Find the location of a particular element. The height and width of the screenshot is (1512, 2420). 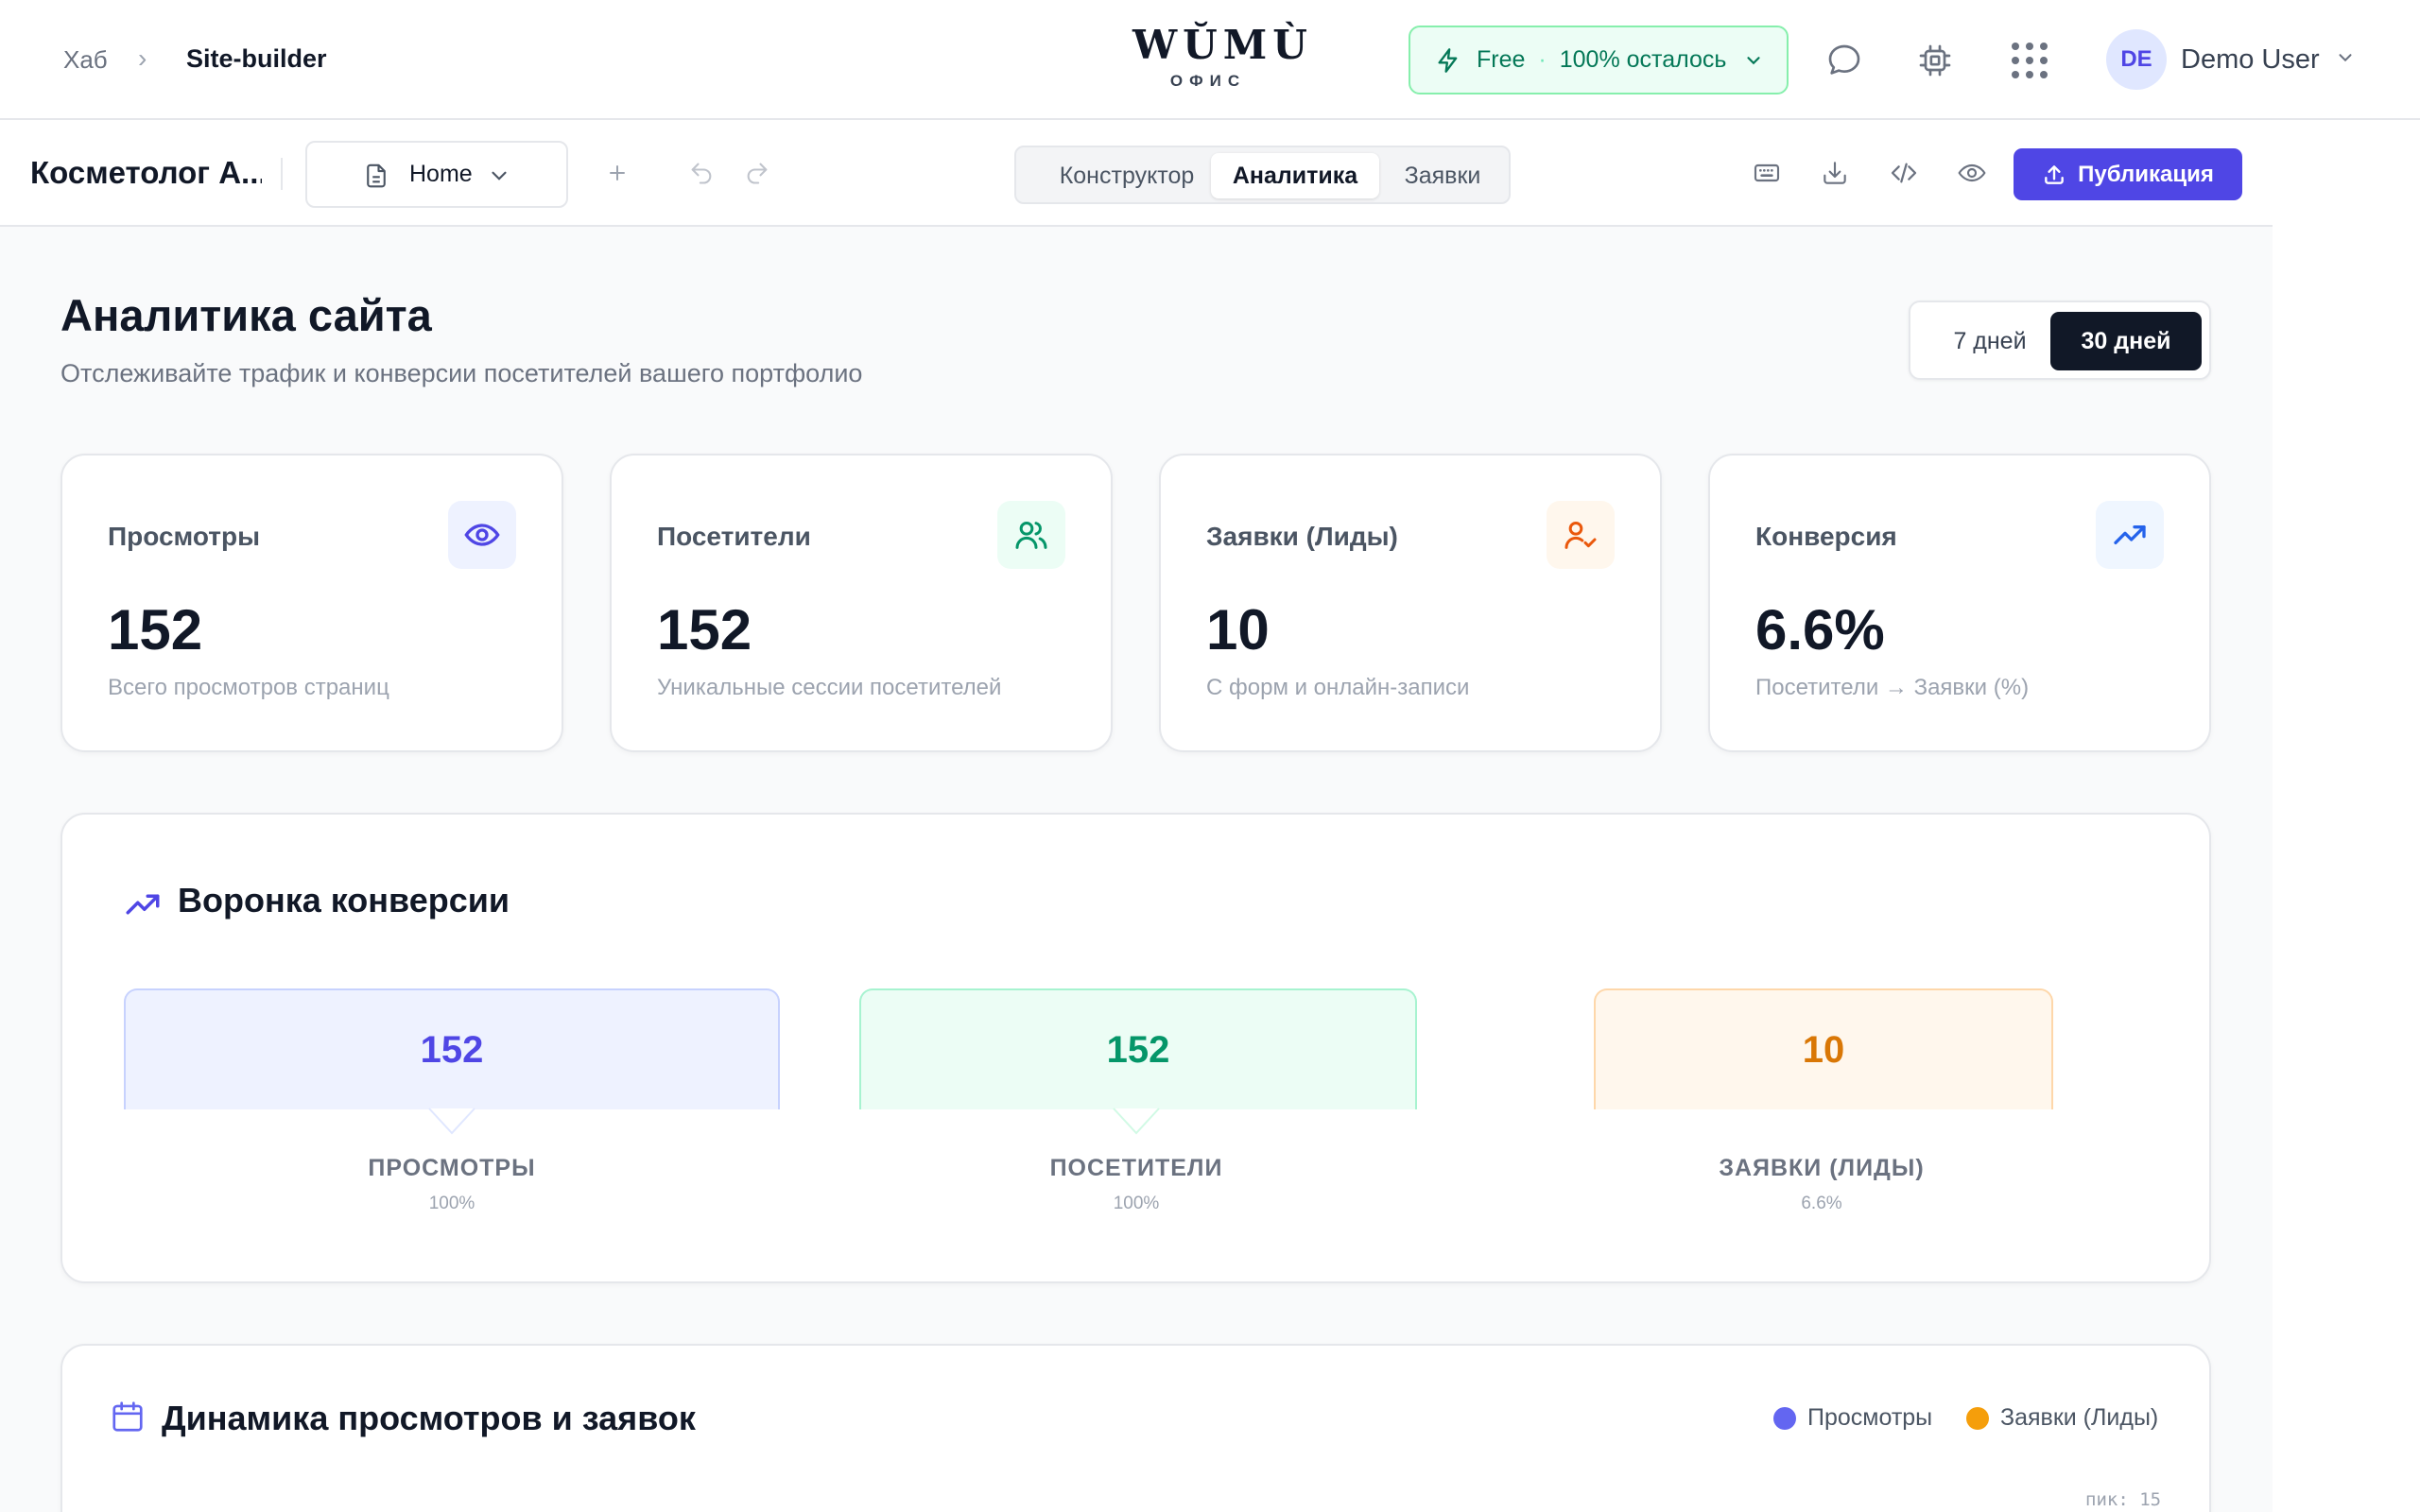

logo-subtitle: ОФИС is located at coordinates (1208, 81).